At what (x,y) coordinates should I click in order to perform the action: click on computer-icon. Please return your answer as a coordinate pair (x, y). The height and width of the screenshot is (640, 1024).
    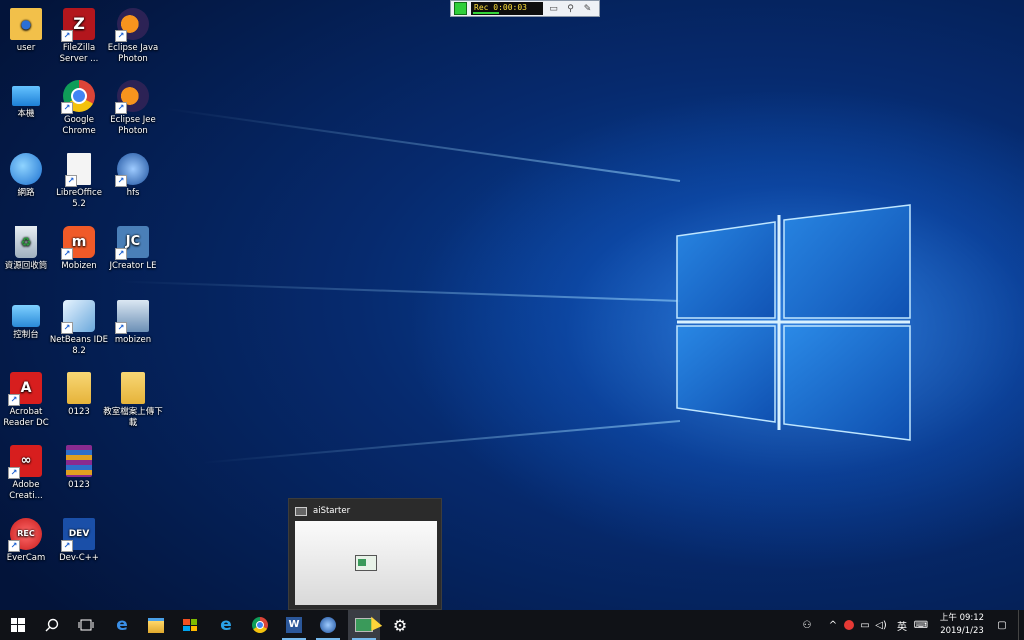
    Looking at the image, I should click on (26, 96).